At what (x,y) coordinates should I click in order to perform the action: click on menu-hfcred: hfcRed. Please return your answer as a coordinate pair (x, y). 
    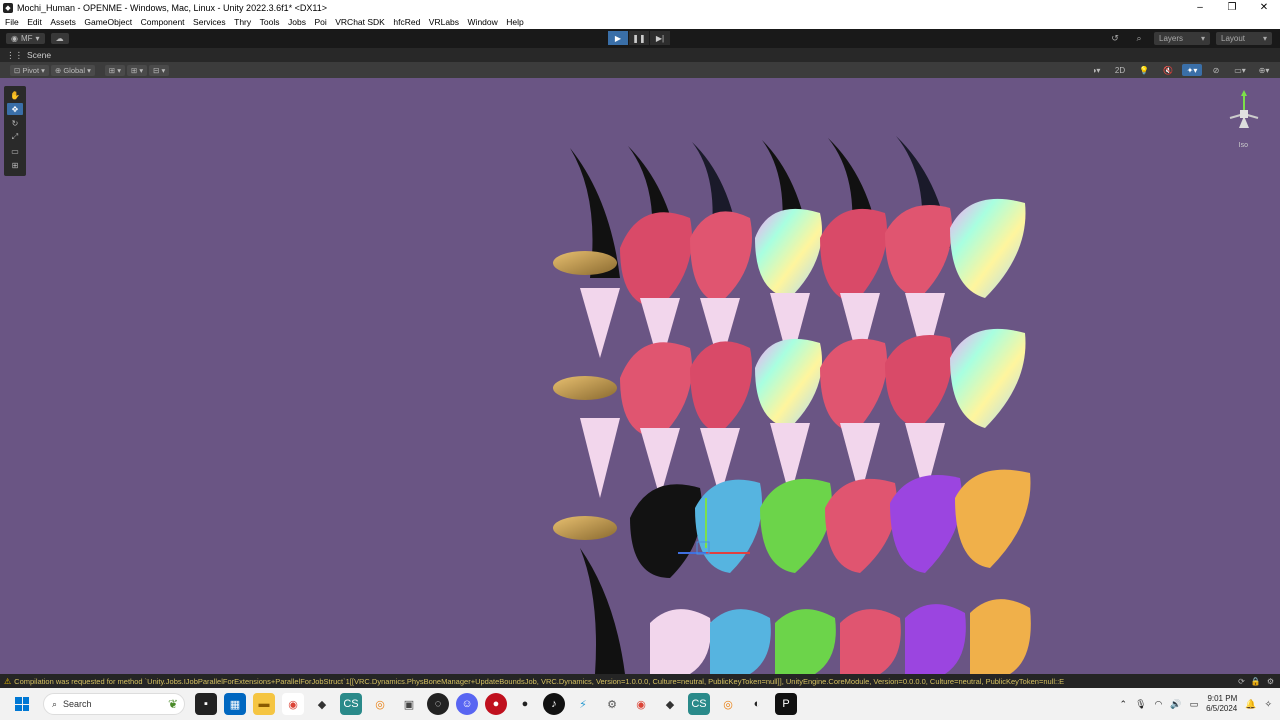
    Looking at the image, I should click on (406, 22).